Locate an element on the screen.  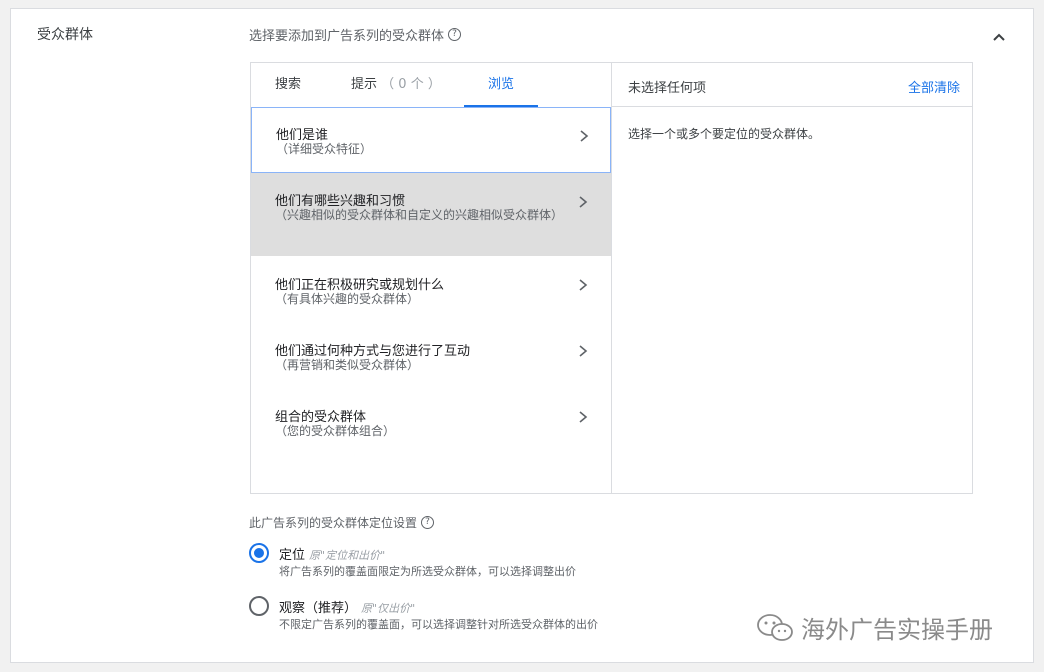
option-title-text: 观察（推荐） is located at coordinates (318, 608).